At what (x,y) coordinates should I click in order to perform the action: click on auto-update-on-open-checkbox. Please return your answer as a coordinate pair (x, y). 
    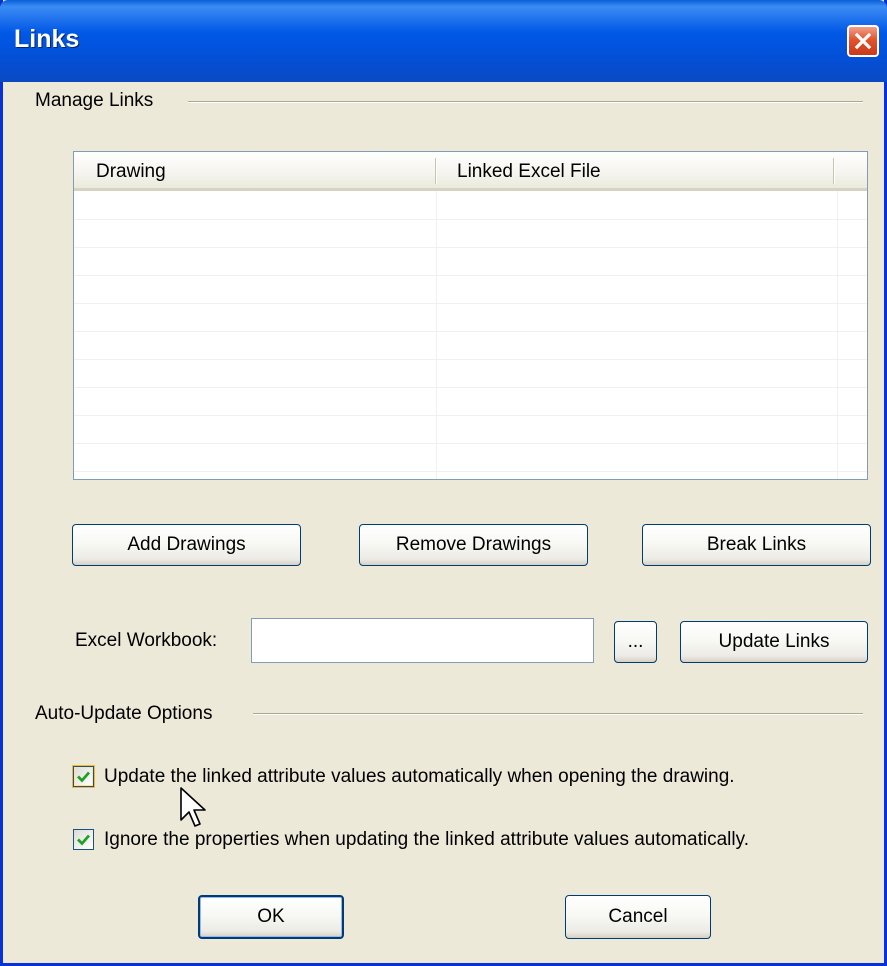
    Looking at the image, I should click on (83, 776).